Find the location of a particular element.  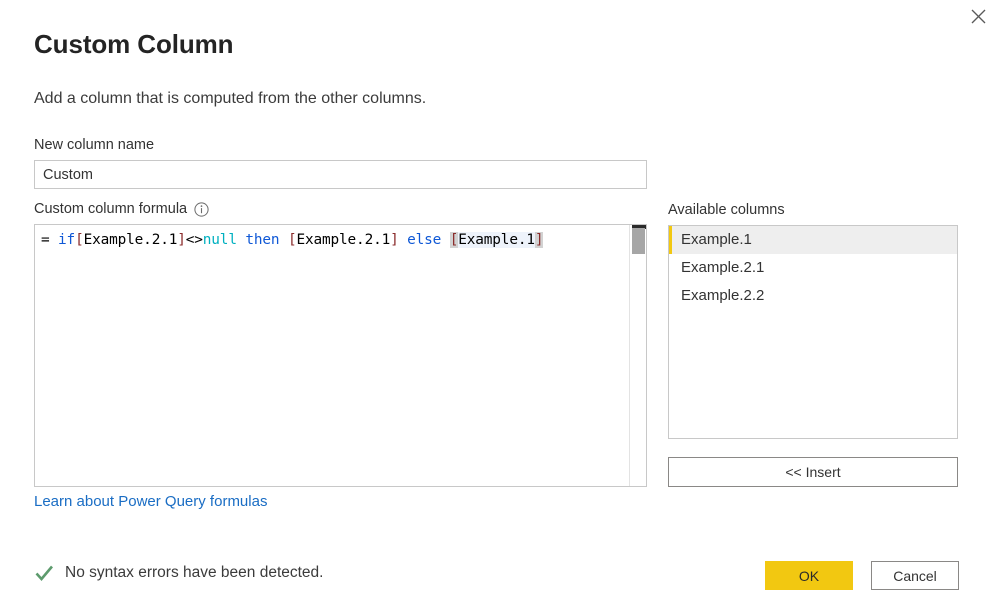

available-columns-list: Example.1 Example.2.1 Example.2.2 is located at coordinates (813, 332).